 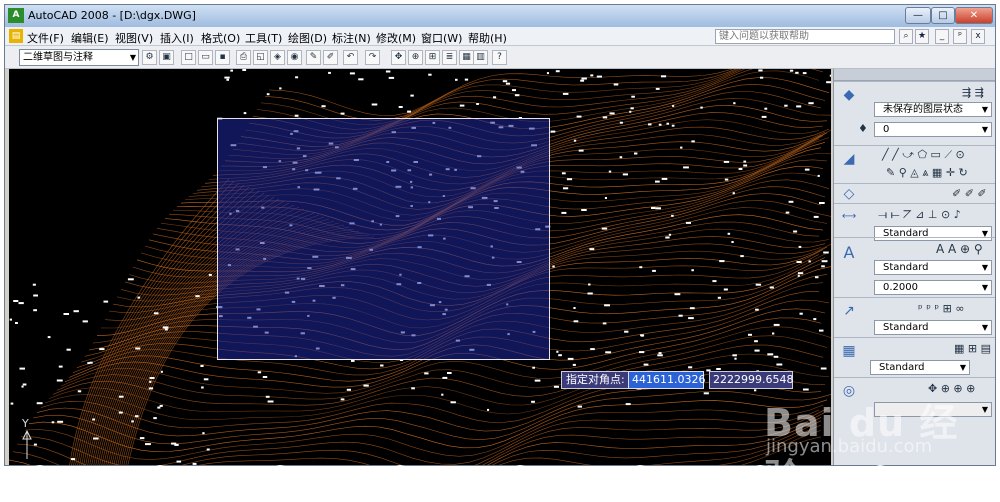 What do you see at coordinates (415, 57) in the screenshot?
I see `zoom-icon: ⊕` at bounding box center [415, 57].